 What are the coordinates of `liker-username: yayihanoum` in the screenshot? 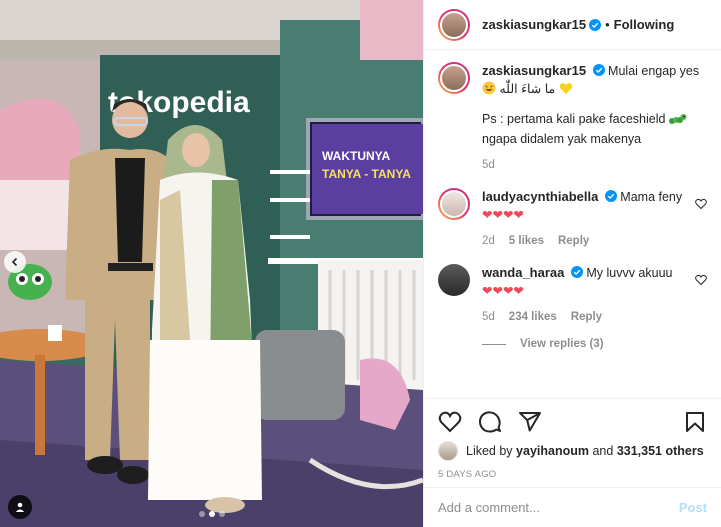 It's located at (552, 451).